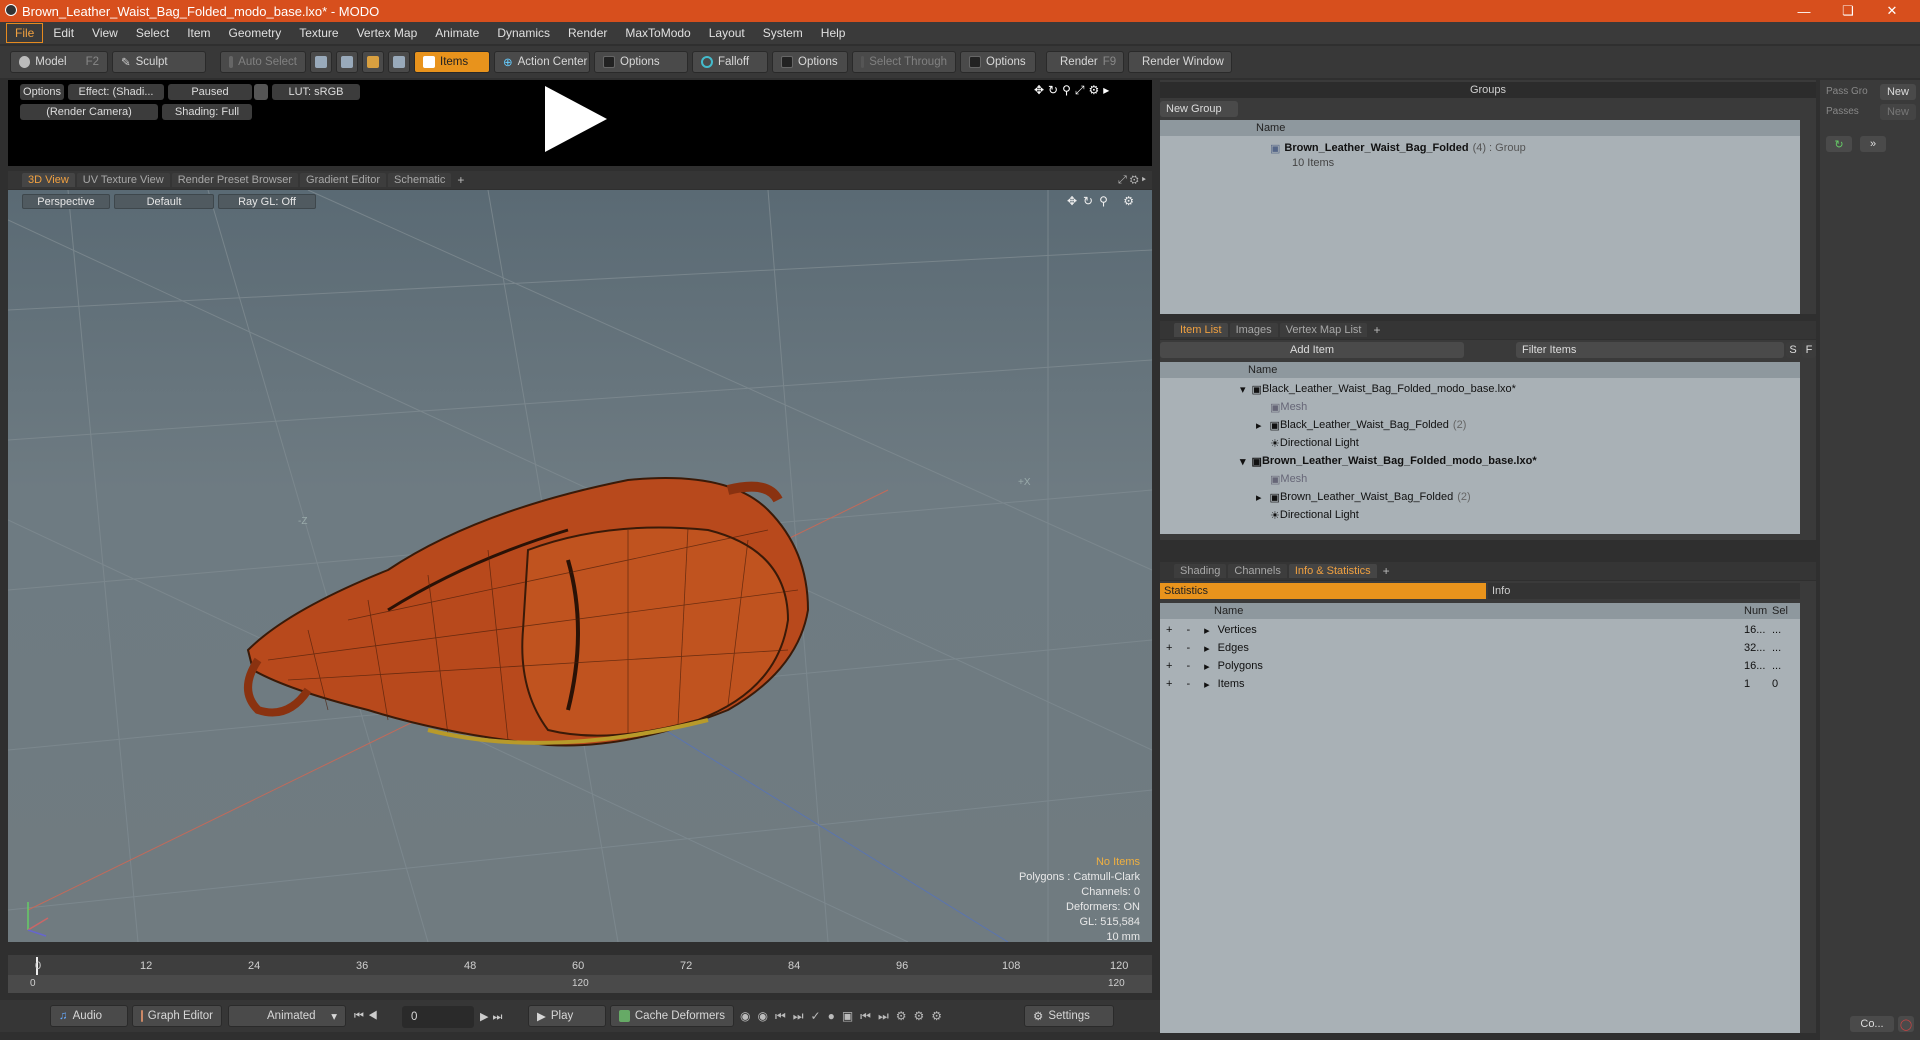 The height and width of the screenshot is (1040, 1920). I want to click on falloff-button: Falloff, so click(730, 62).